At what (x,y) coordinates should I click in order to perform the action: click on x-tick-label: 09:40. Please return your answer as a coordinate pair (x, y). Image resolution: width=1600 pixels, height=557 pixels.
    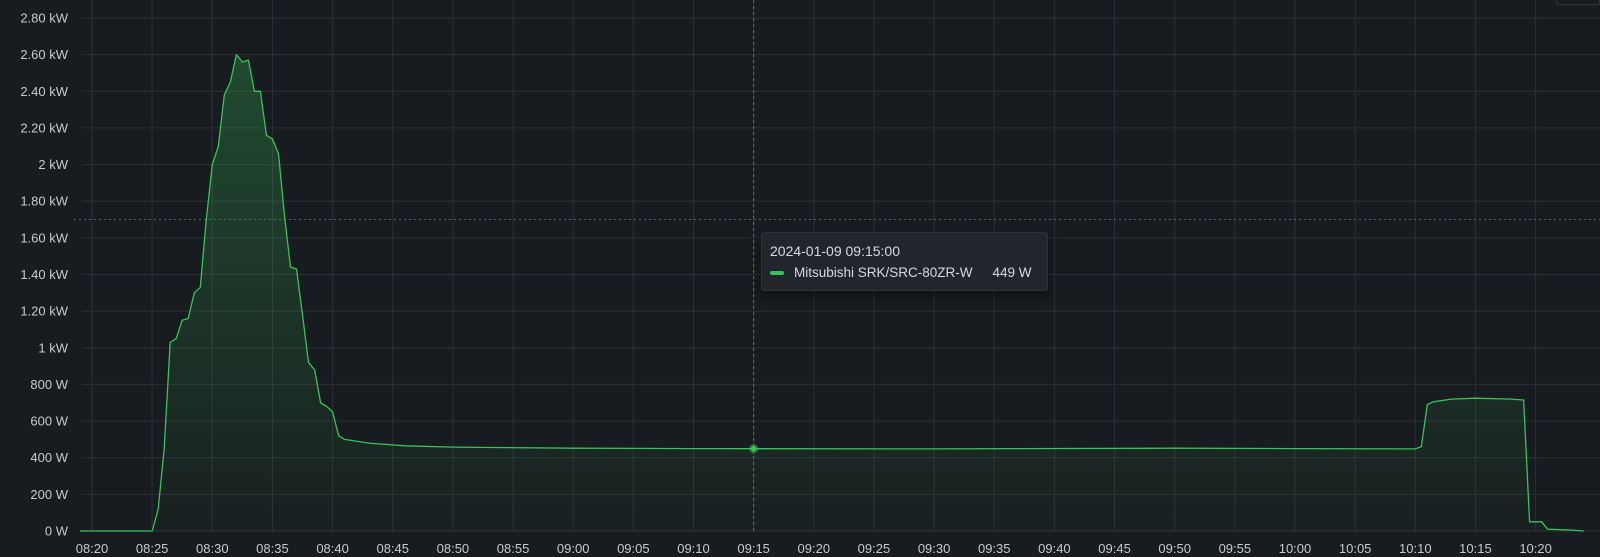
    Looking at the image, I should click on (1054, 548).